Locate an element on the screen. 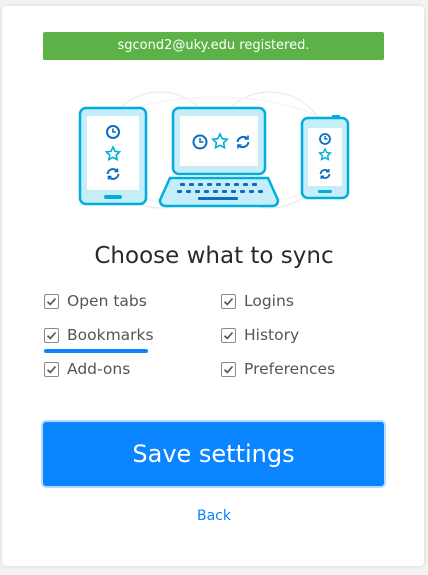 This screenshot has height=575, width=428. focus-underline is located at coordinates (96, 351).